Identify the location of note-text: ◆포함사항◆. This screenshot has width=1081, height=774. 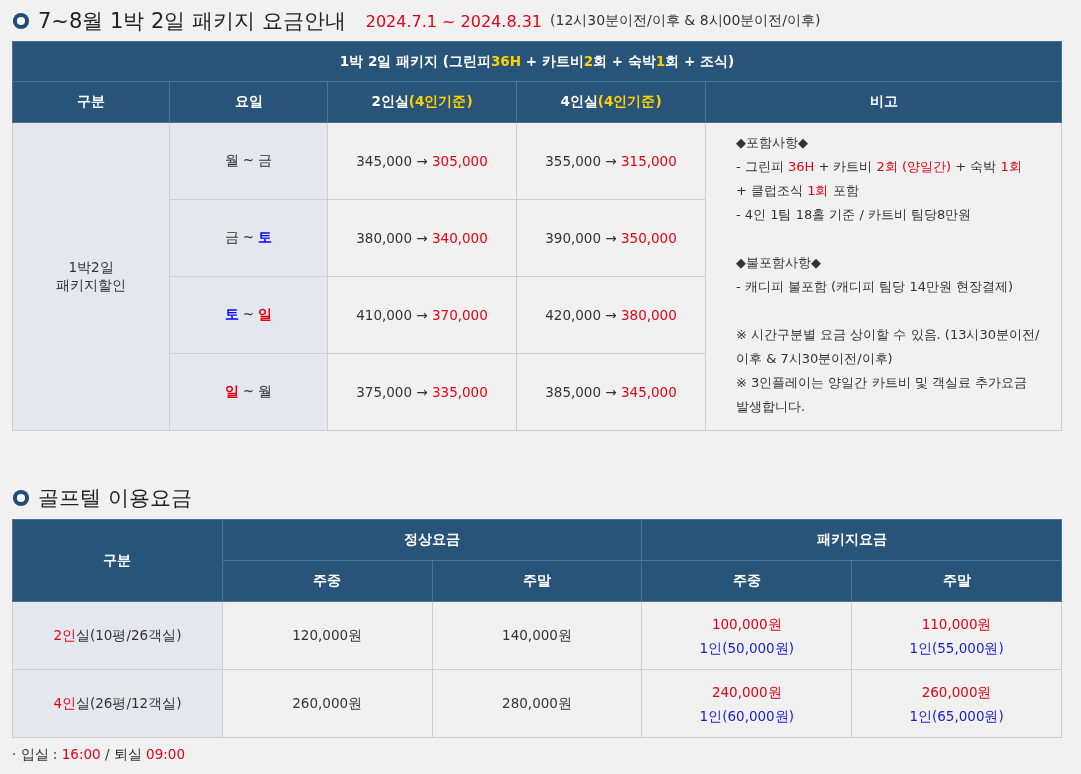
(772, 143).